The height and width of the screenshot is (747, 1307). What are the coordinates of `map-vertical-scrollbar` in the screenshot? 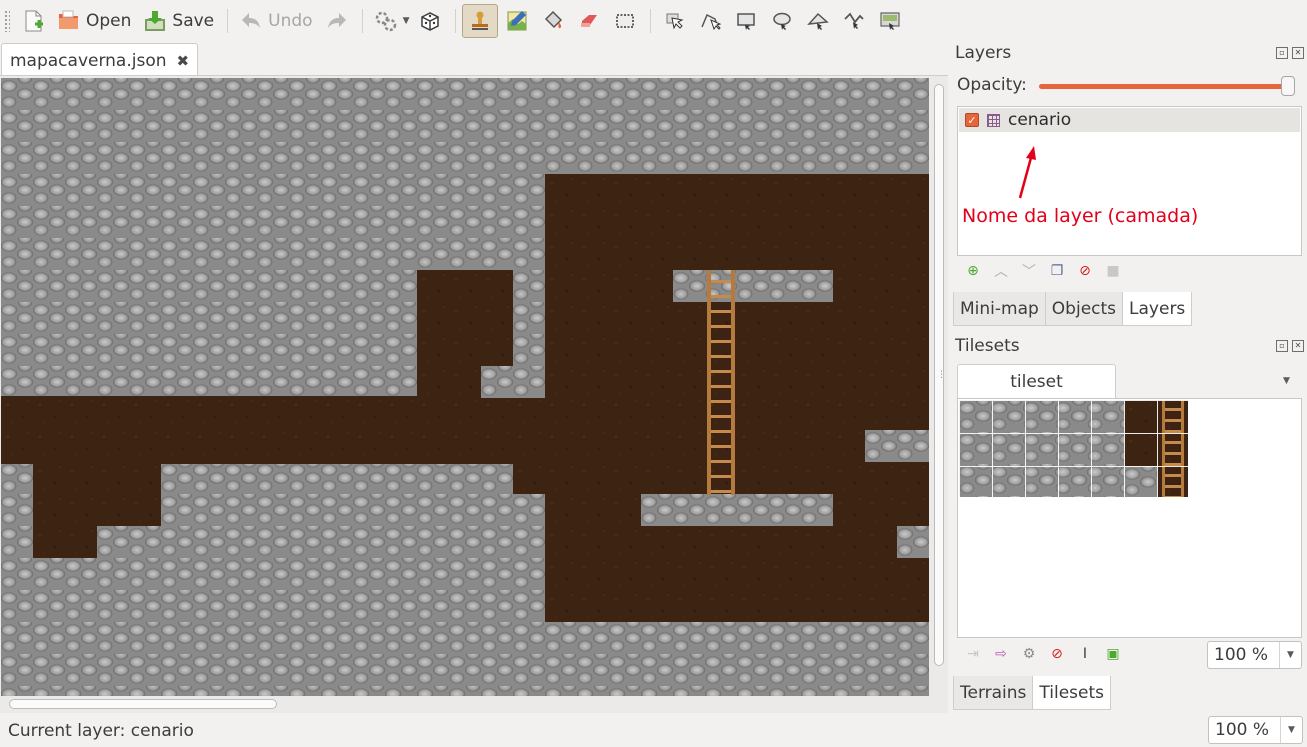 It's located at (939, 387).